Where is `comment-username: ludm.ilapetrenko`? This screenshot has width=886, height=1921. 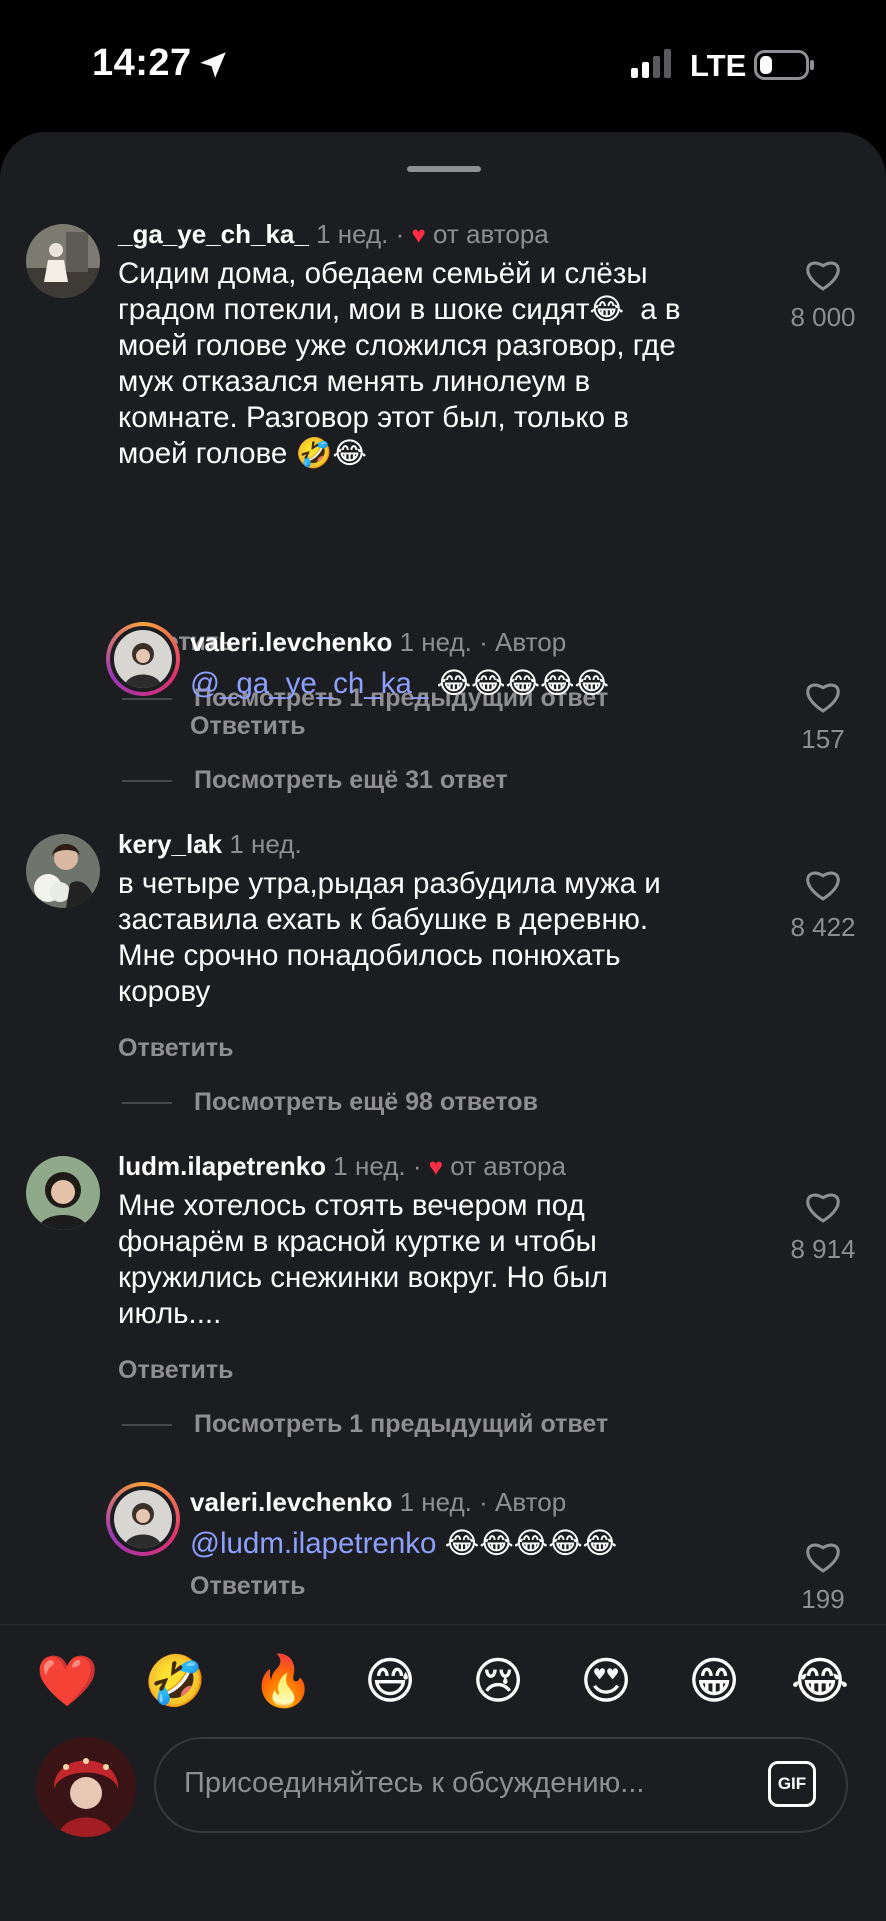
comment-username: ludm.ilapetrenko is located at coordinates (222, 1166).